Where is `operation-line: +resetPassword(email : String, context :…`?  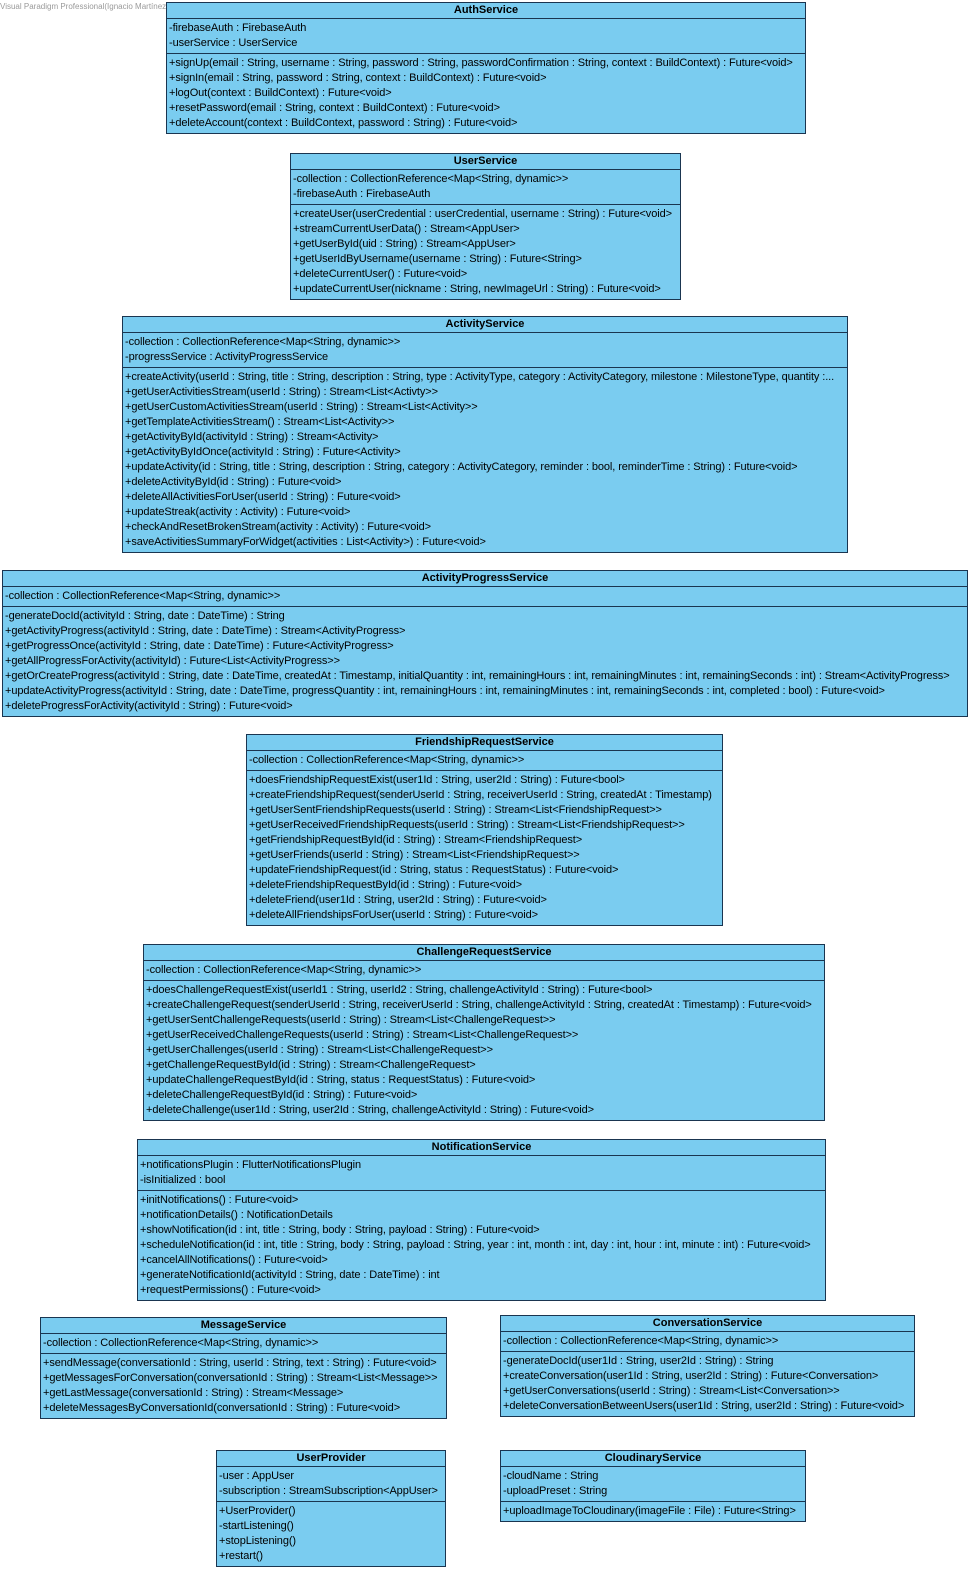 operation-line: +resetPassword(email : String, context :… is located at coordinates (334, 108).